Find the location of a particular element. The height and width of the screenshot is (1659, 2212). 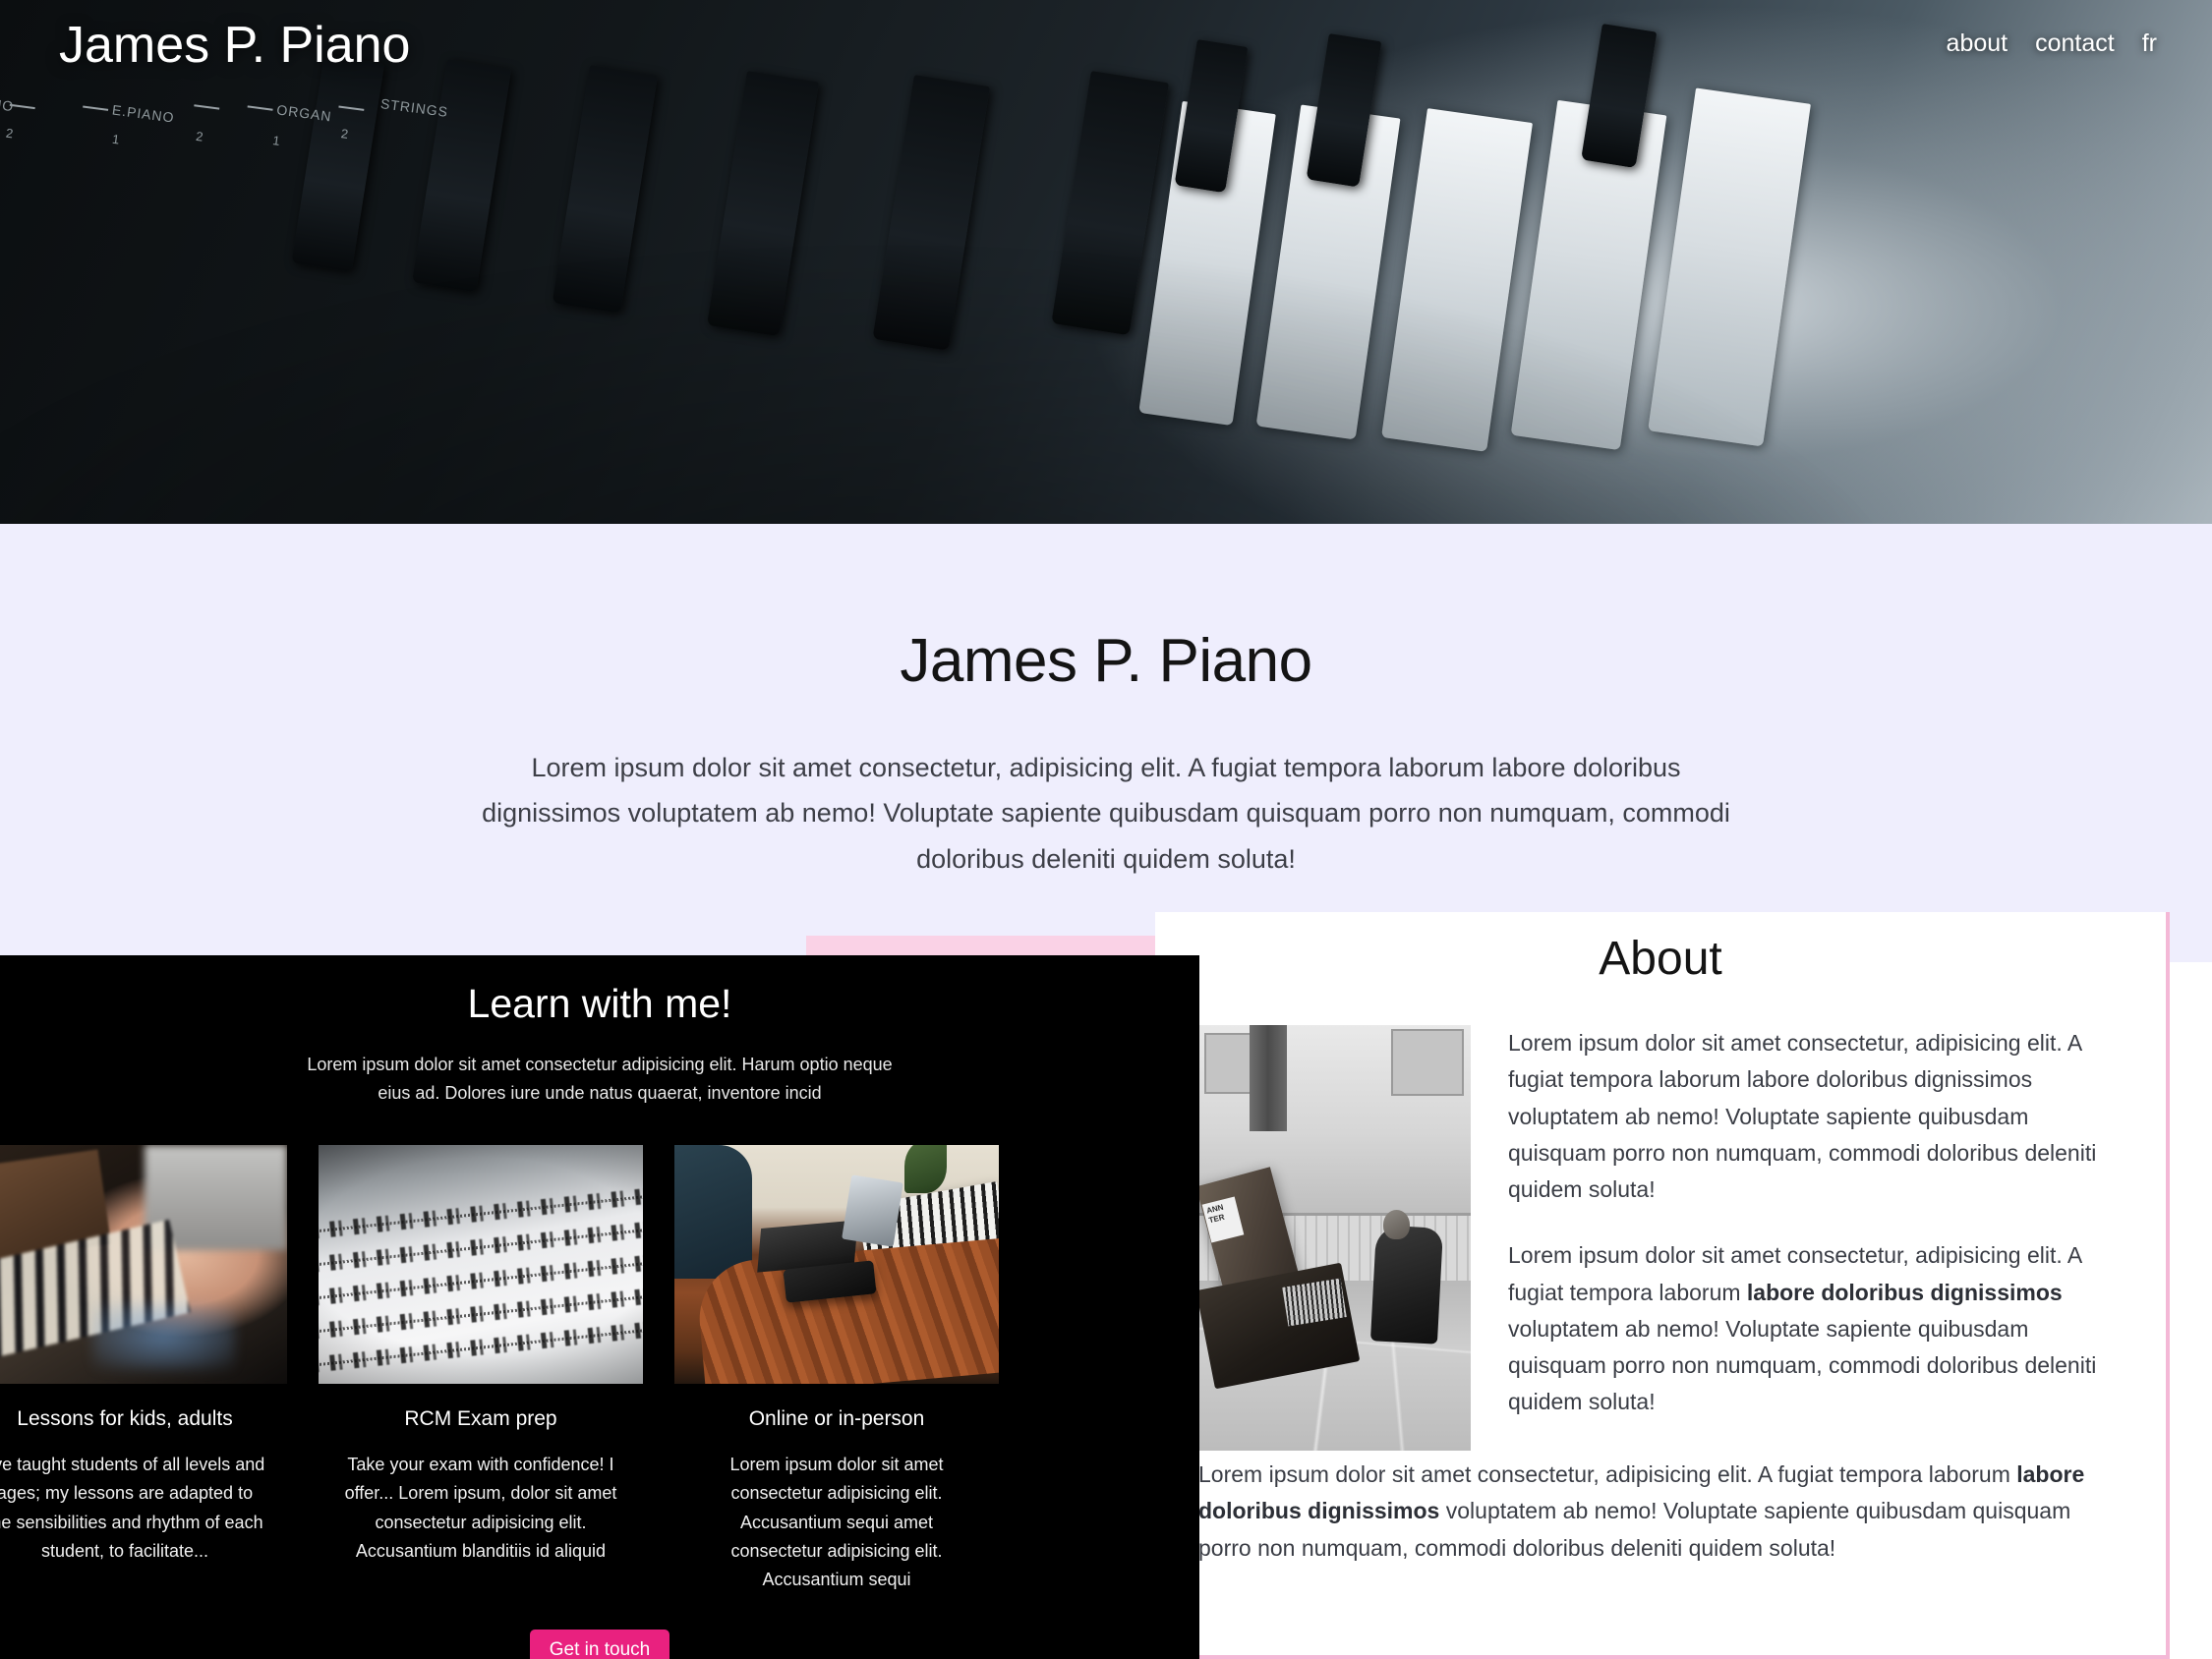

synth-label-epiano: E.PIANO is located at coordinates (143, 113).